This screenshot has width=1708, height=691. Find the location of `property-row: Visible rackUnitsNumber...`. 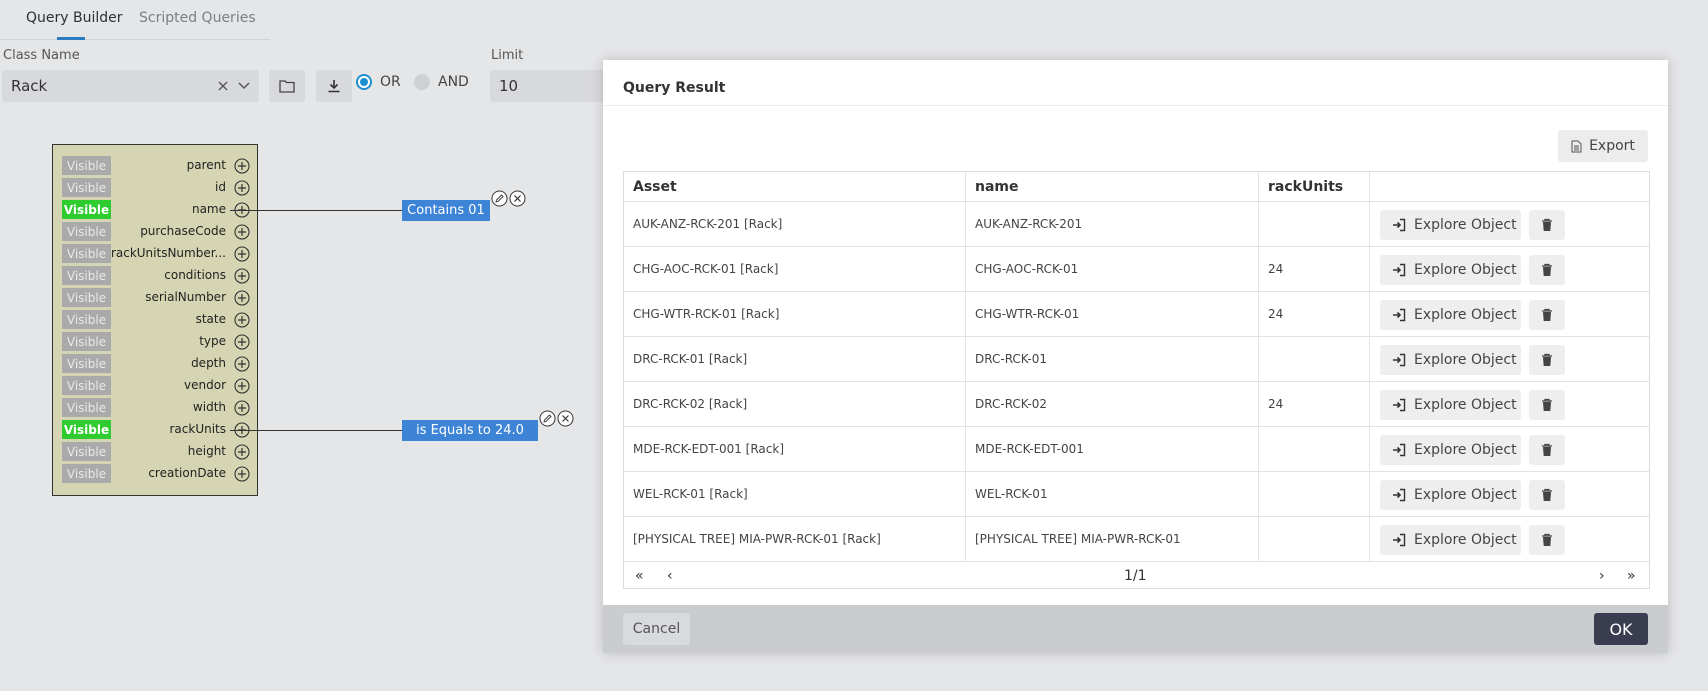

property-row: Visible rackUnitsNumber... is located at coordinates (156, 254).